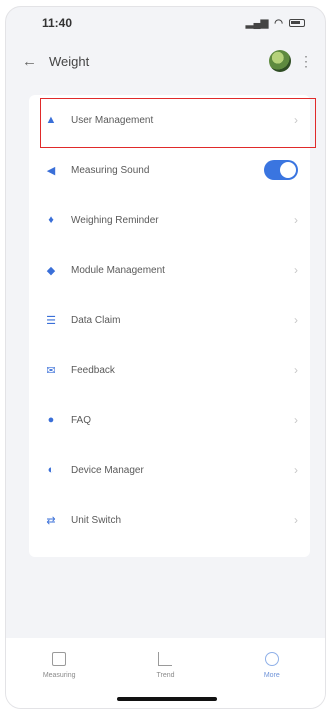  Describe the element at coordinates (51, 470) in the screenshot. I see `device-icon: ◐` at that location.